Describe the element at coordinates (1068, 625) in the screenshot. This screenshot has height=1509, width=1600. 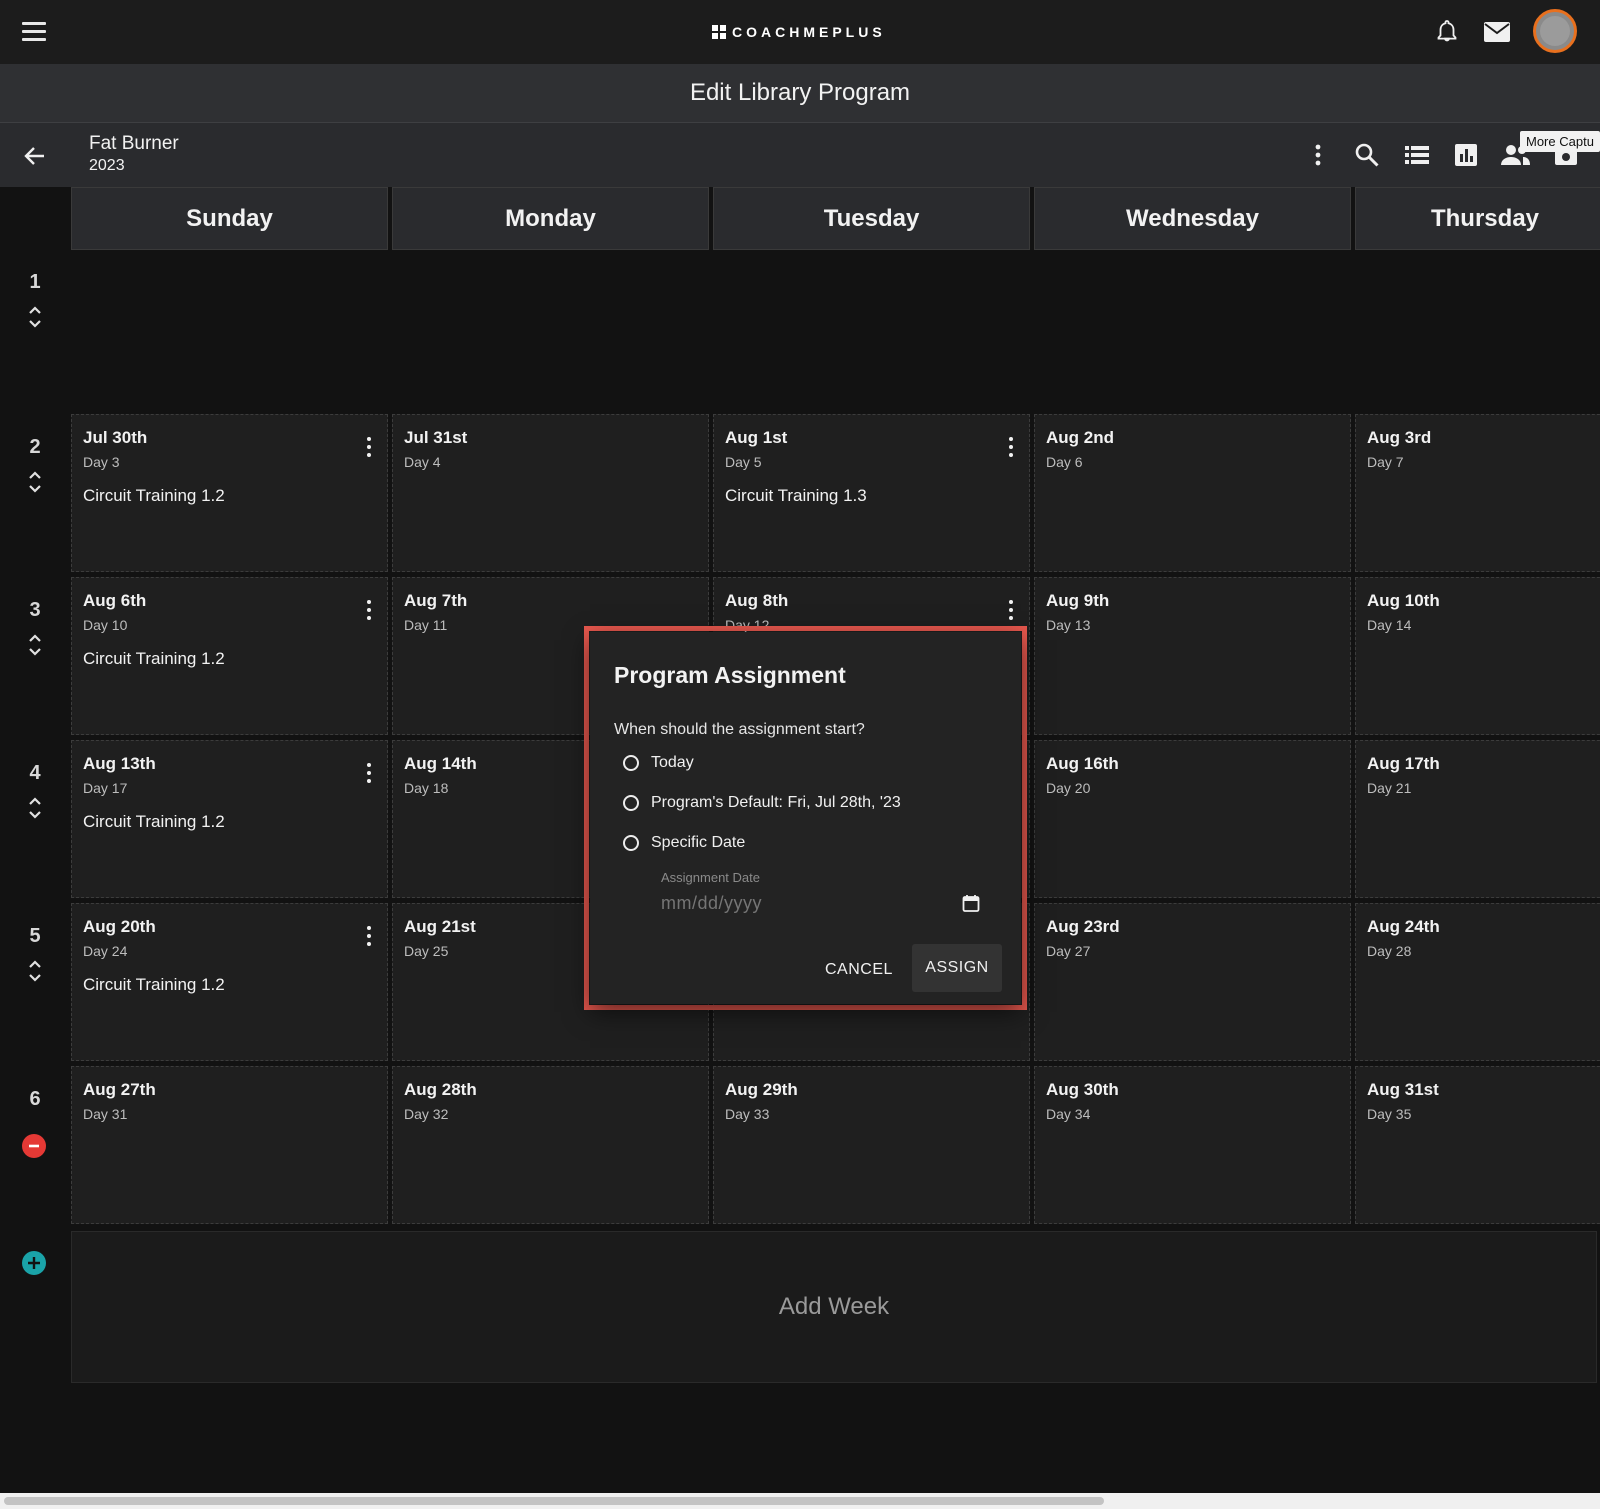
I see `cell-day-number: Day 13` at that location.